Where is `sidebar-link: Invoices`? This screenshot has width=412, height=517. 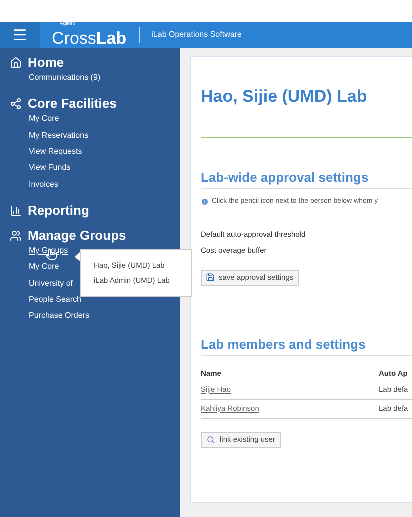 sidebar-link: Invoices is located at coordinates (43, 184).